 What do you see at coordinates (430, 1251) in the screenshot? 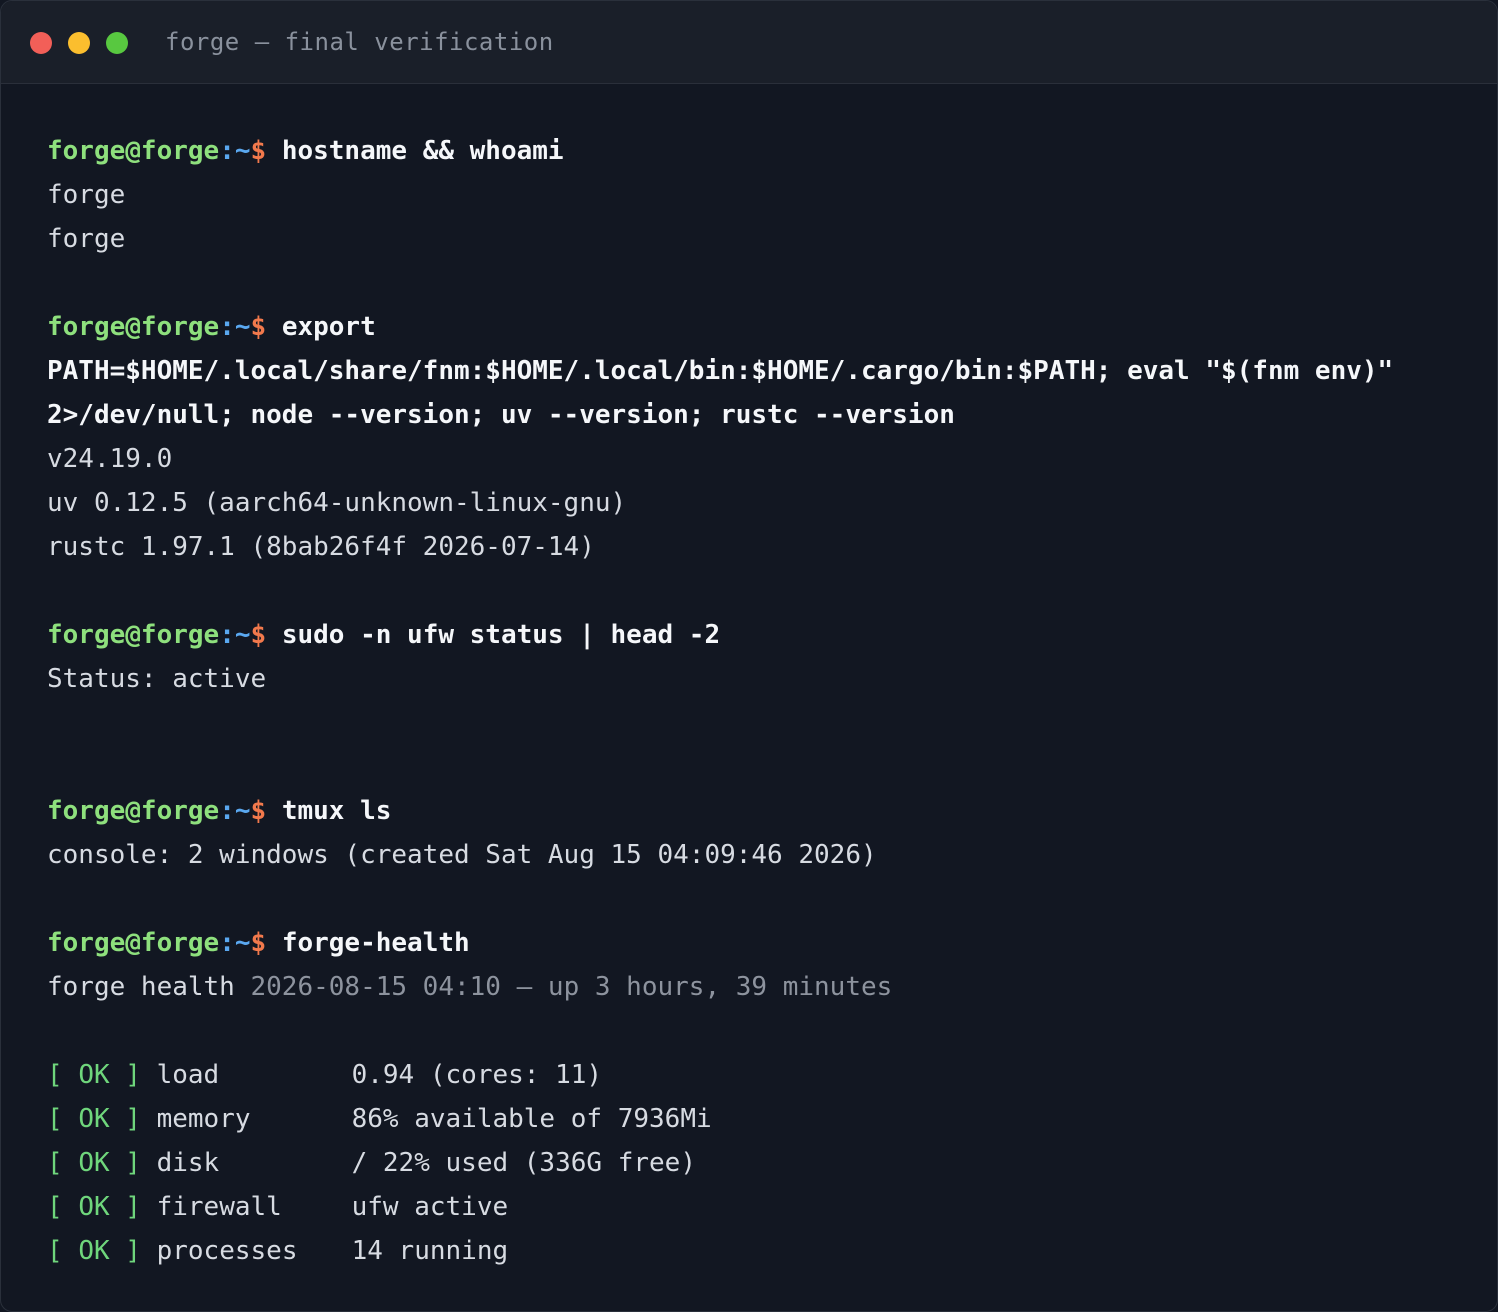
I see `check-value: 14 running` at bounding box center [430, 1251].